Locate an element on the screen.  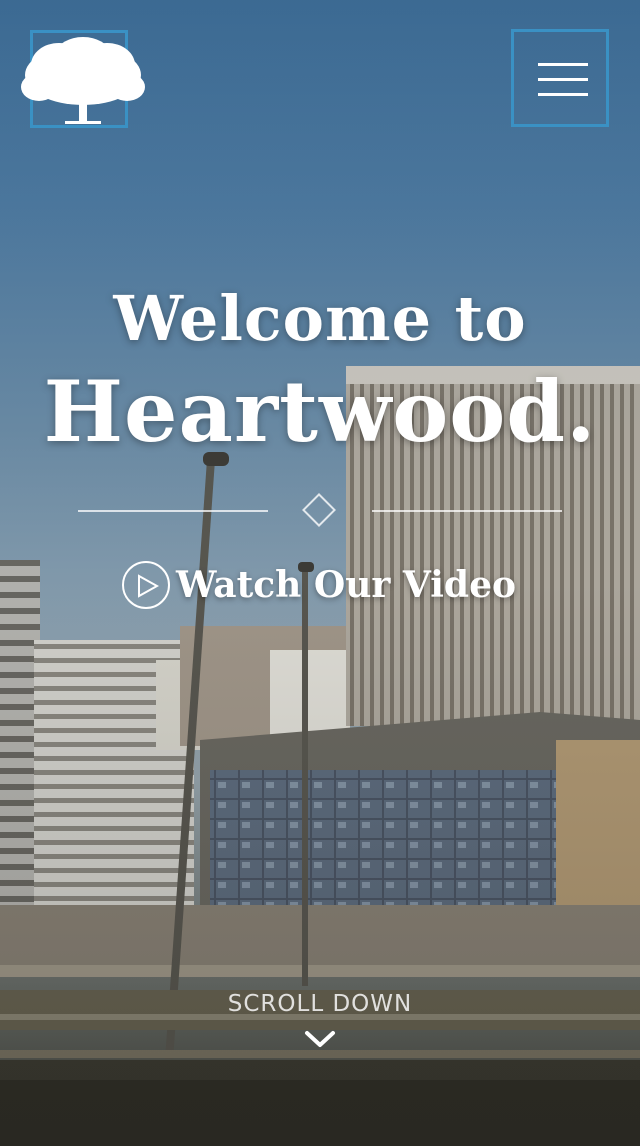
watch-video-link: Watch Our Video is located at coordinates (319, 585).